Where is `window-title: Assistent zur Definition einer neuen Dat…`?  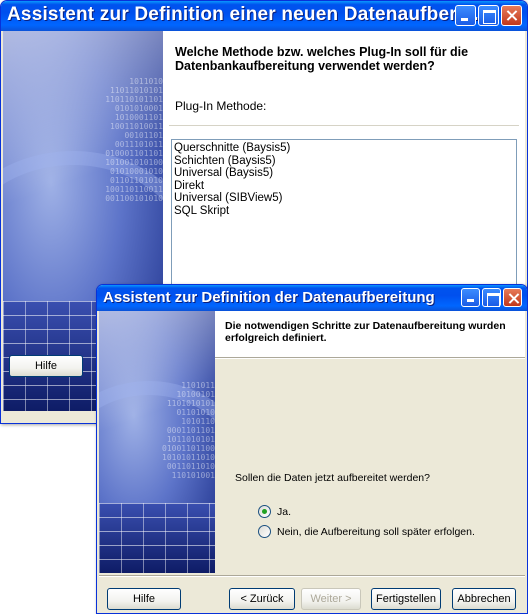
window-title: Assistent zur Definition einer neuen Dat… is located at coordinates (246, 14).